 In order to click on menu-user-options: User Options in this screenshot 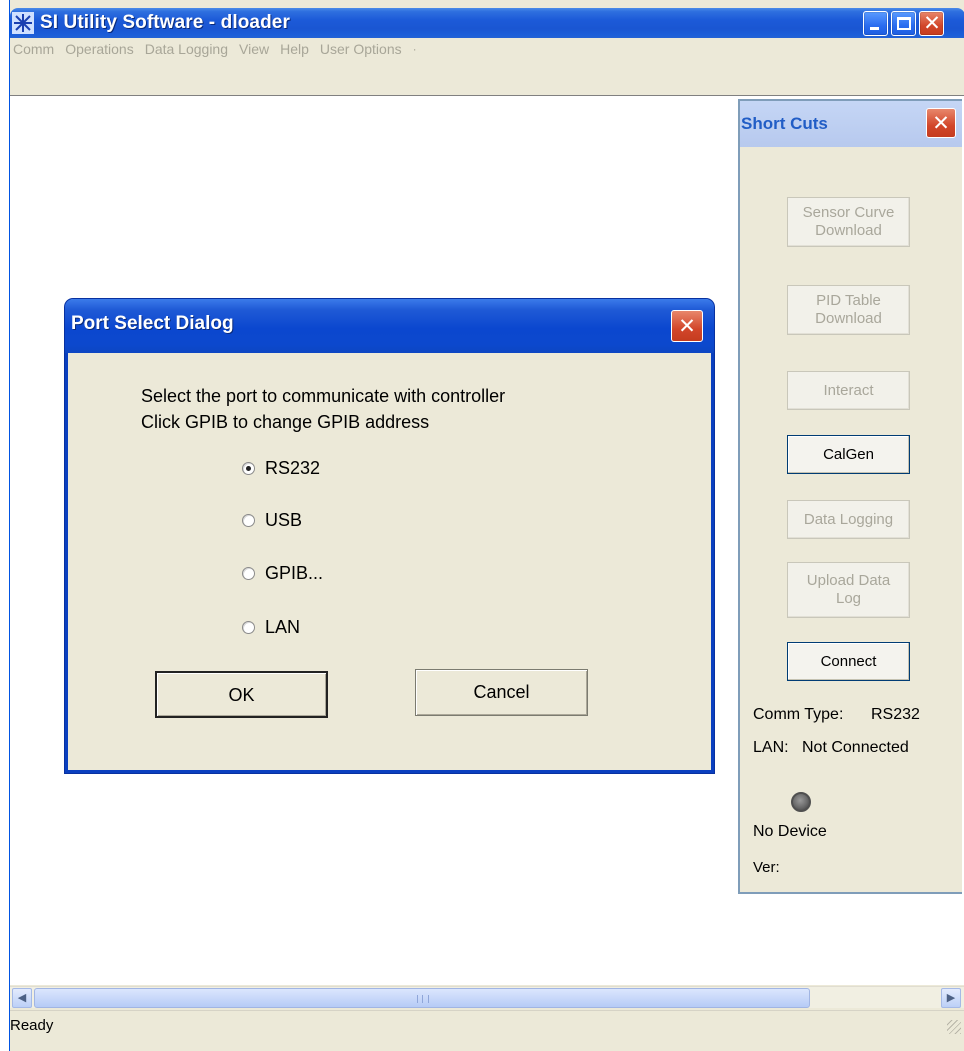, I will do `click(361, 49)`.